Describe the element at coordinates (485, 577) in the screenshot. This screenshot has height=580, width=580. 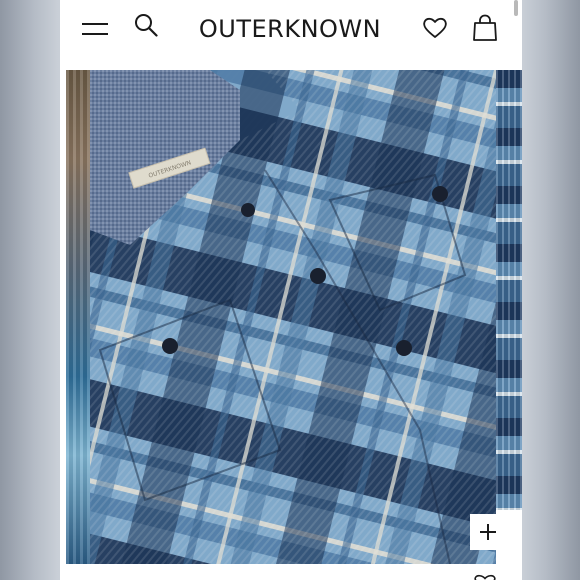
I see `product-wishlist-heart-icon` at that location.